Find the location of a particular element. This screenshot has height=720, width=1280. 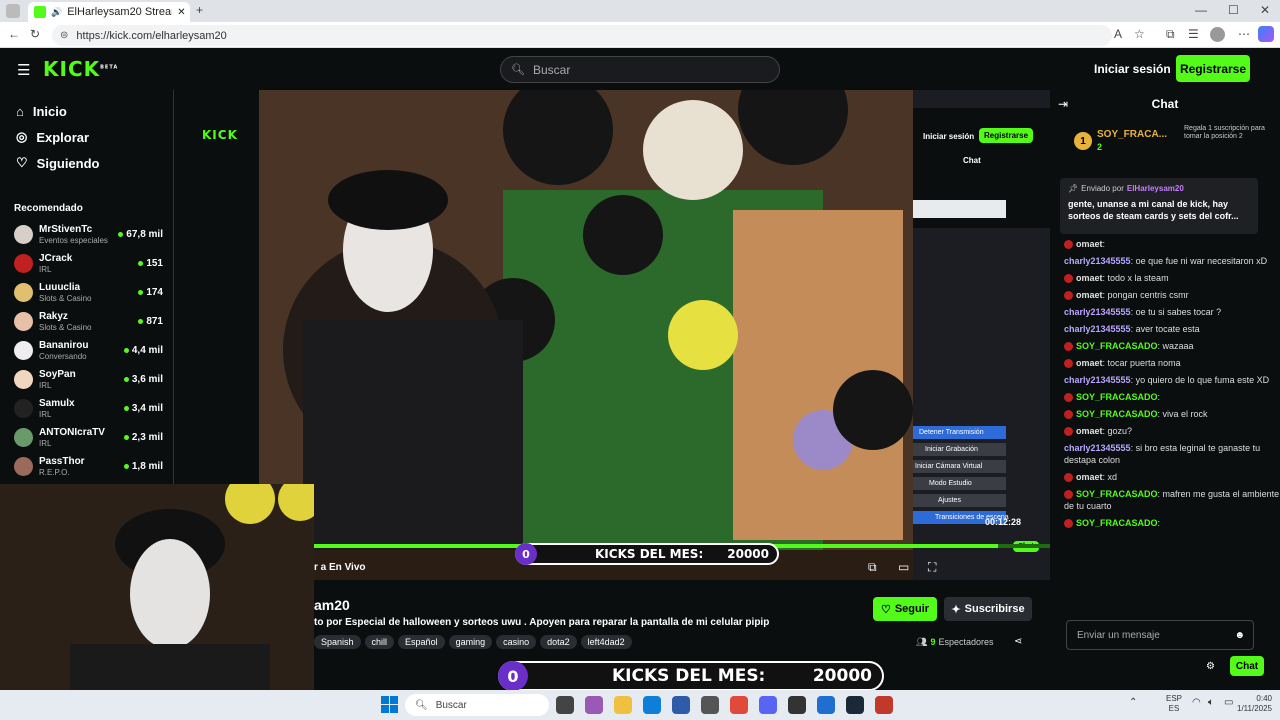

tray-chevron-icon: ⌃ is located at coordinates (1133, 702).